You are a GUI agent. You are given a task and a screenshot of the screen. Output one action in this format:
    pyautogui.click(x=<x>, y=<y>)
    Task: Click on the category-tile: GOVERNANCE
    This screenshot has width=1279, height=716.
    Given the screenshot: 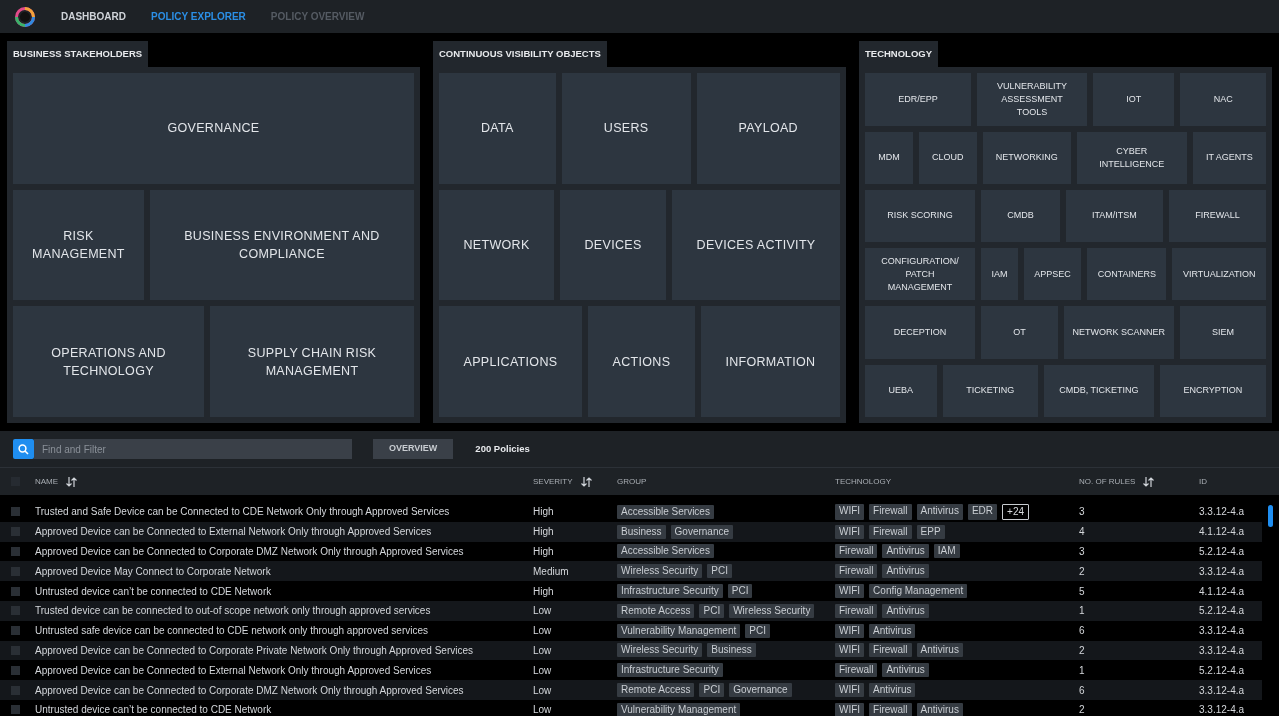 What is the action you would take?
    pyautogui.click(x=213, y=128)
    